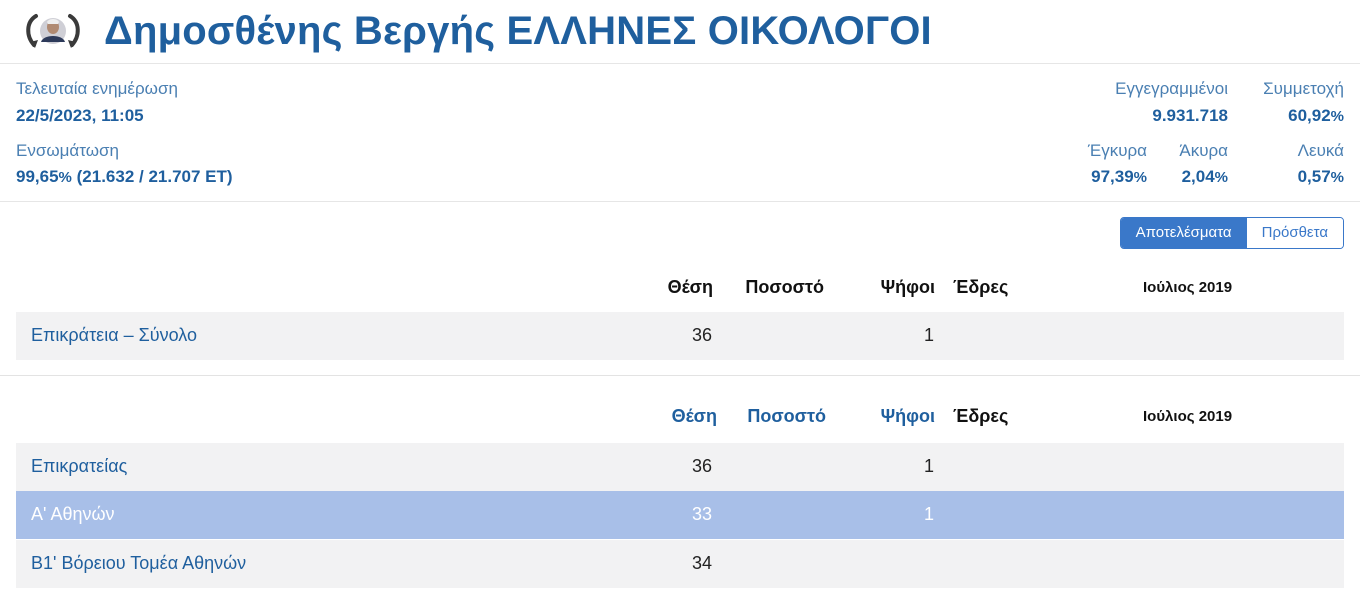 This screenshot has width=1360, height=592. I want to click on valid-pct-sign: %, so click(1140, 177).